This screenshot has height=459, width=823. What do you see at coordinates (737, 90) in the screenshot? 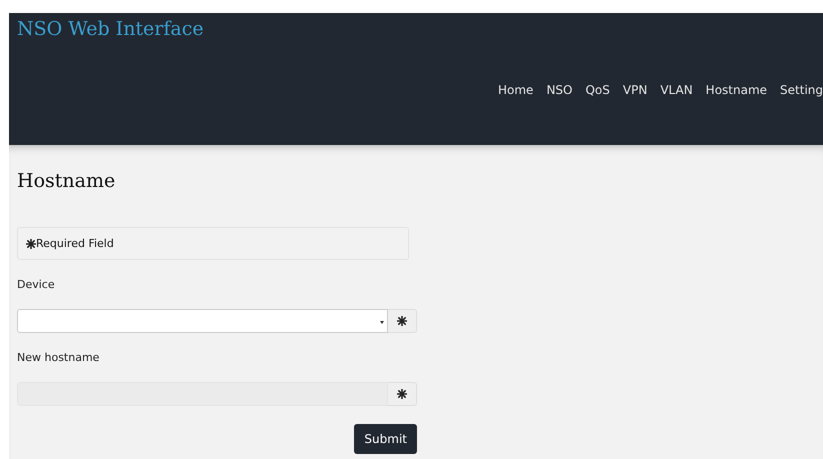
I see `nav-link: Hostname` at bounding box center [737, 90].